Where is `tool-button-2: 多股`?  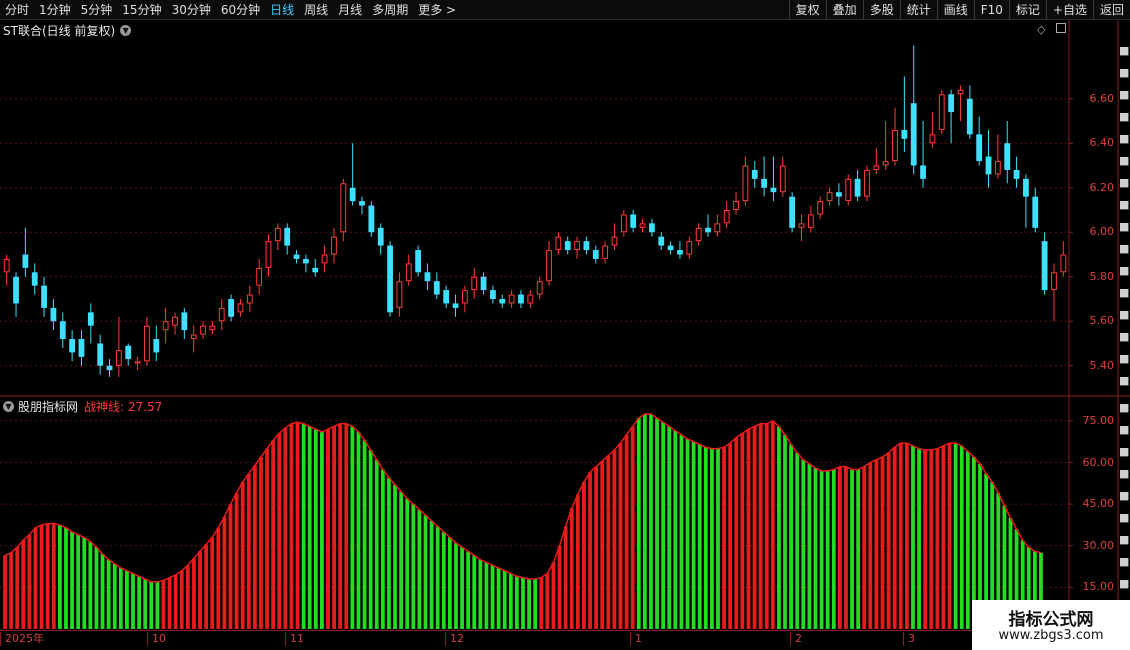 tool-button-2: 多股 is located at coordinates (881, 10).